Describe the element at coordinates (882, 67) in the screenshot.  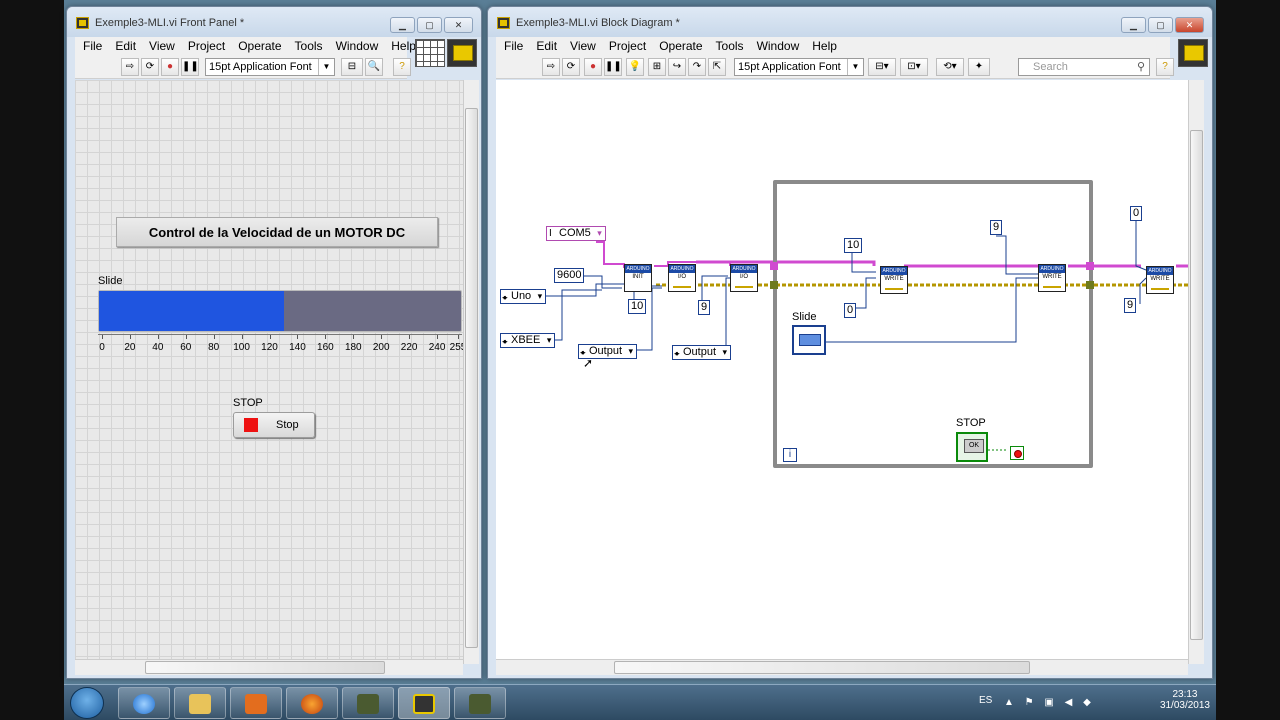
I see `align-icon: ⊟▾` at that location.